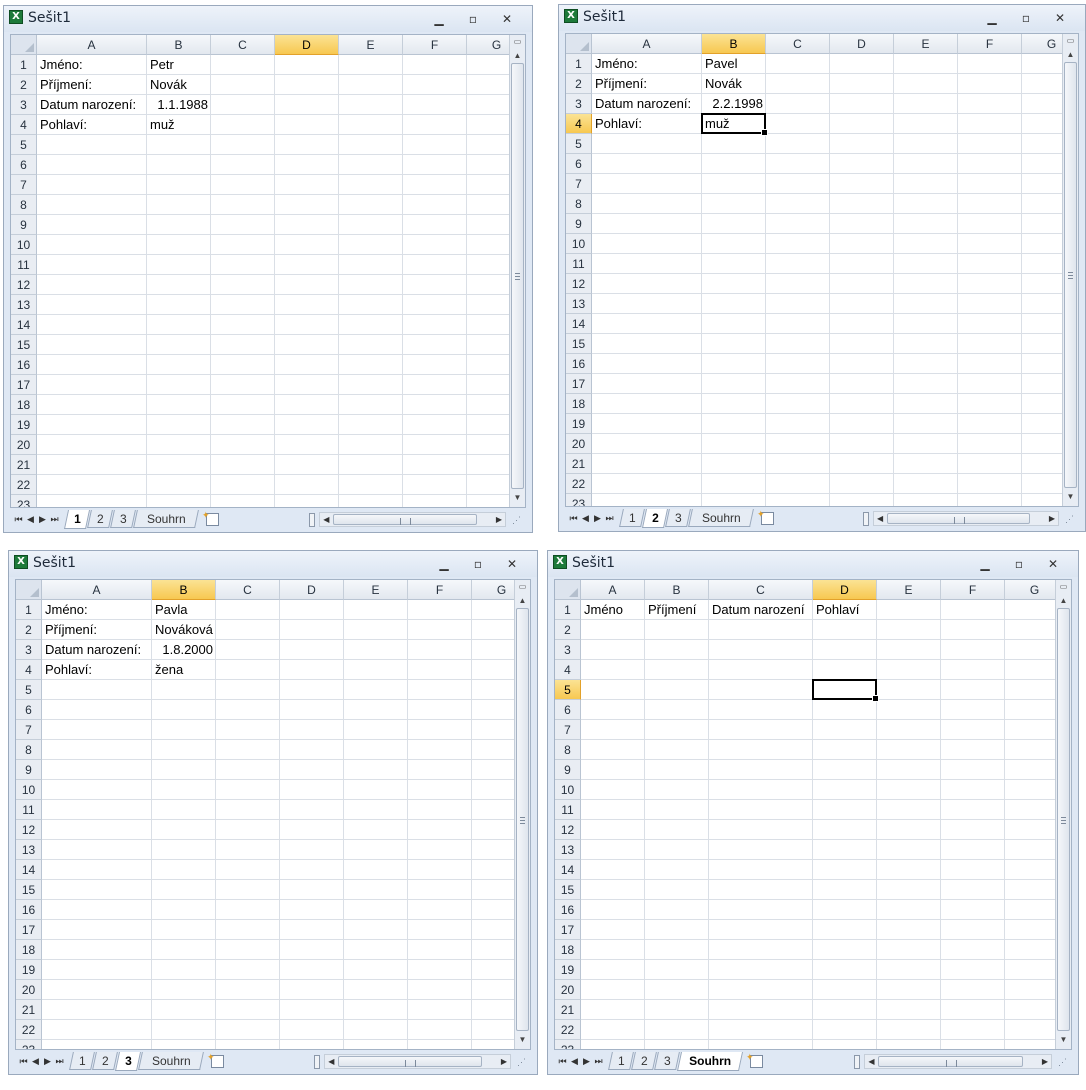 This screenshot has width=1086, height=1090. Describe the element at coordinates (644, 1061) in the screenshot. I see `sheet-tab-2: 2` at that location.